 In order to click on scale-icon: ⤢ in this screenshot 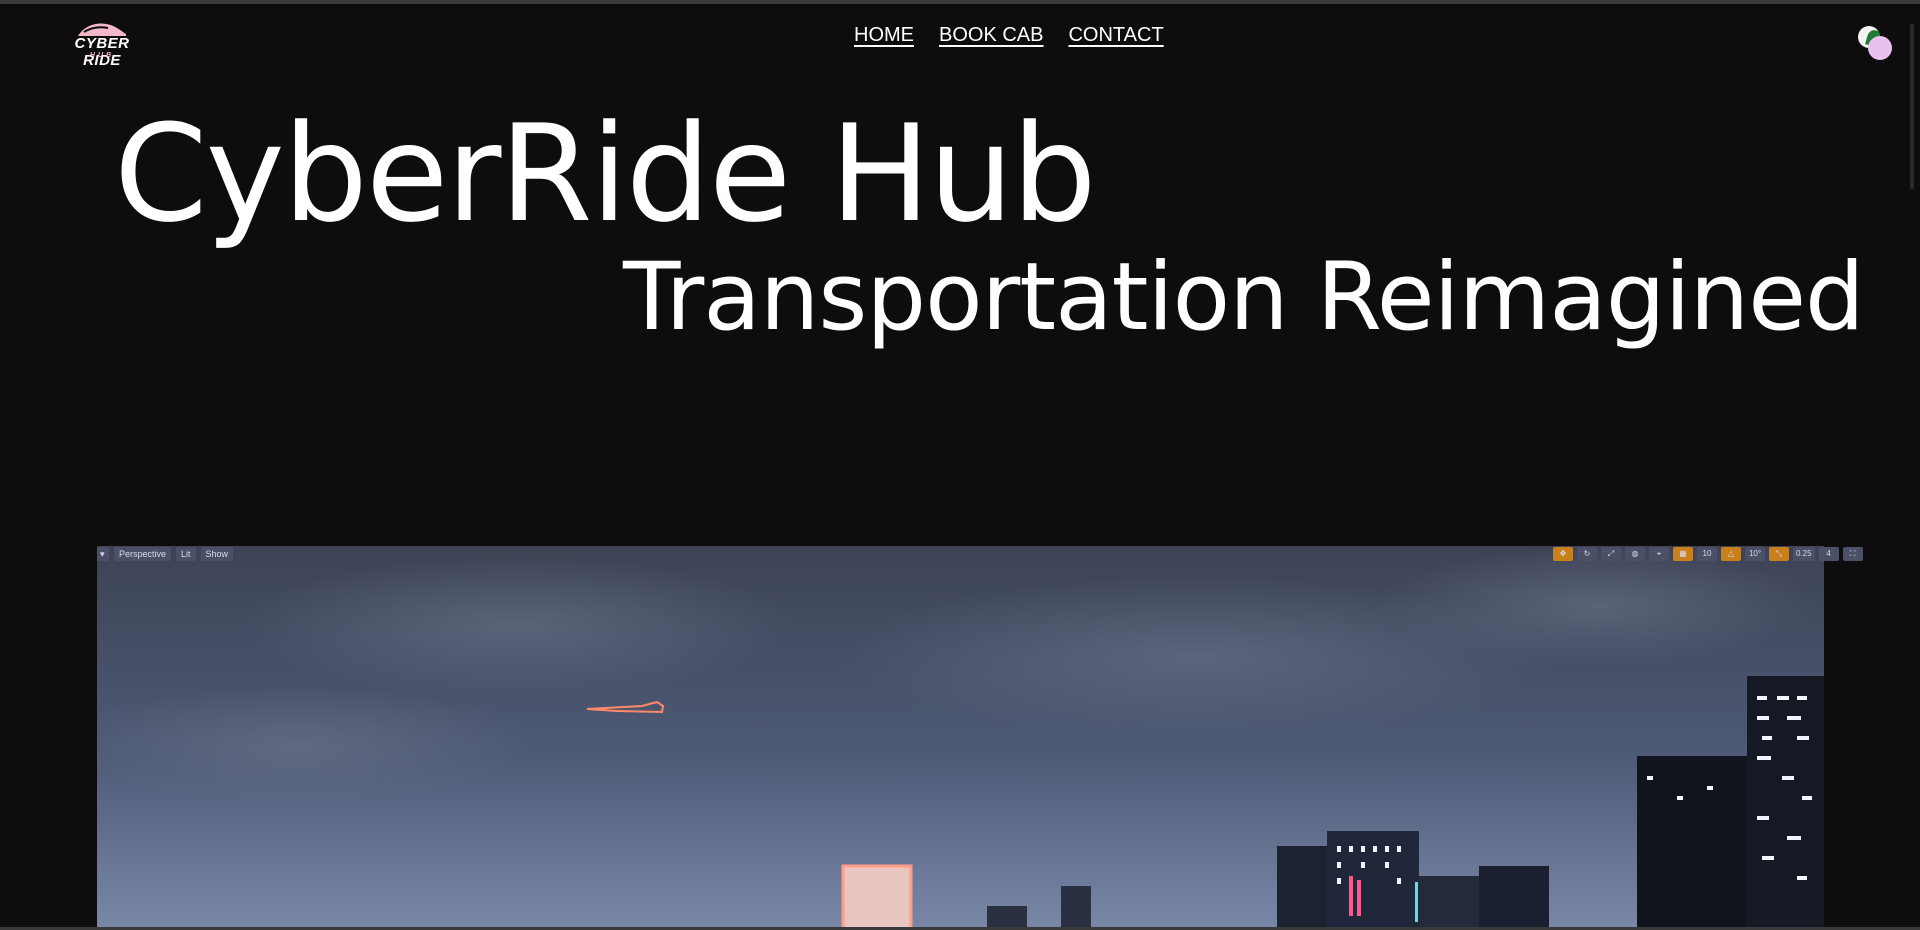, I will do `click(1611, 554)`.